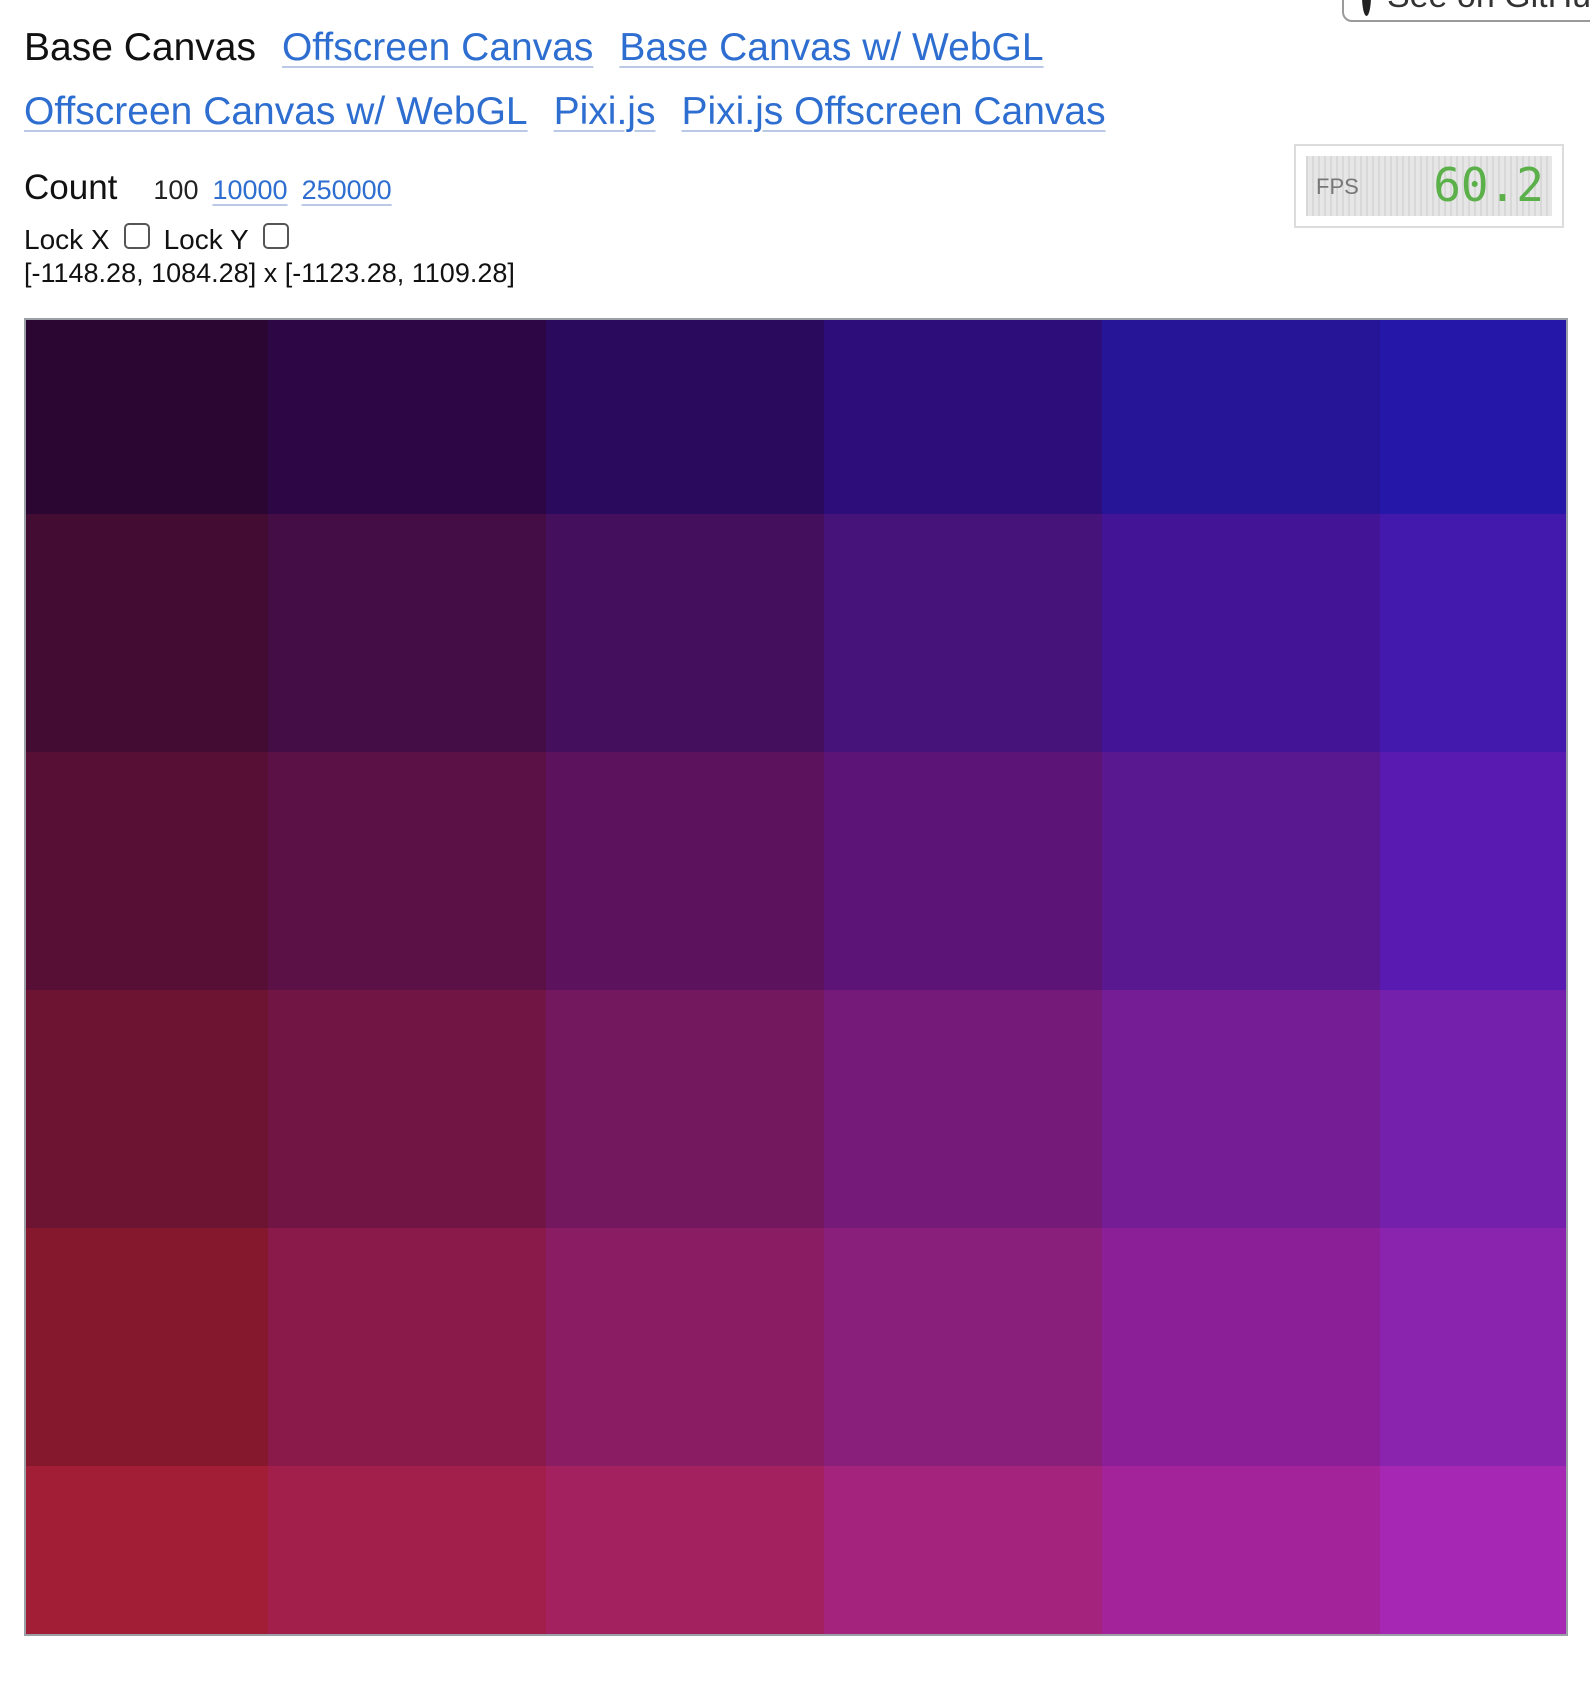 The image size is (1590, 1688). What do you see at coordinates (176, 190) in the screenshot?
I see `count-option-selected: 100` at bounding box center [176, 190].